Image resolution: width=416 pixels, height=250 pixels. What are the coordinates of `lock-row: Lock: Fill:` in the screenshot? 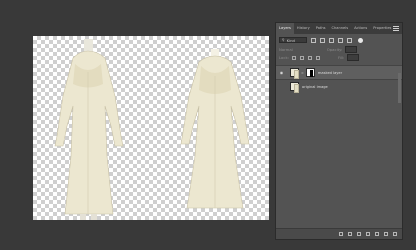 It's located at (339, 57).